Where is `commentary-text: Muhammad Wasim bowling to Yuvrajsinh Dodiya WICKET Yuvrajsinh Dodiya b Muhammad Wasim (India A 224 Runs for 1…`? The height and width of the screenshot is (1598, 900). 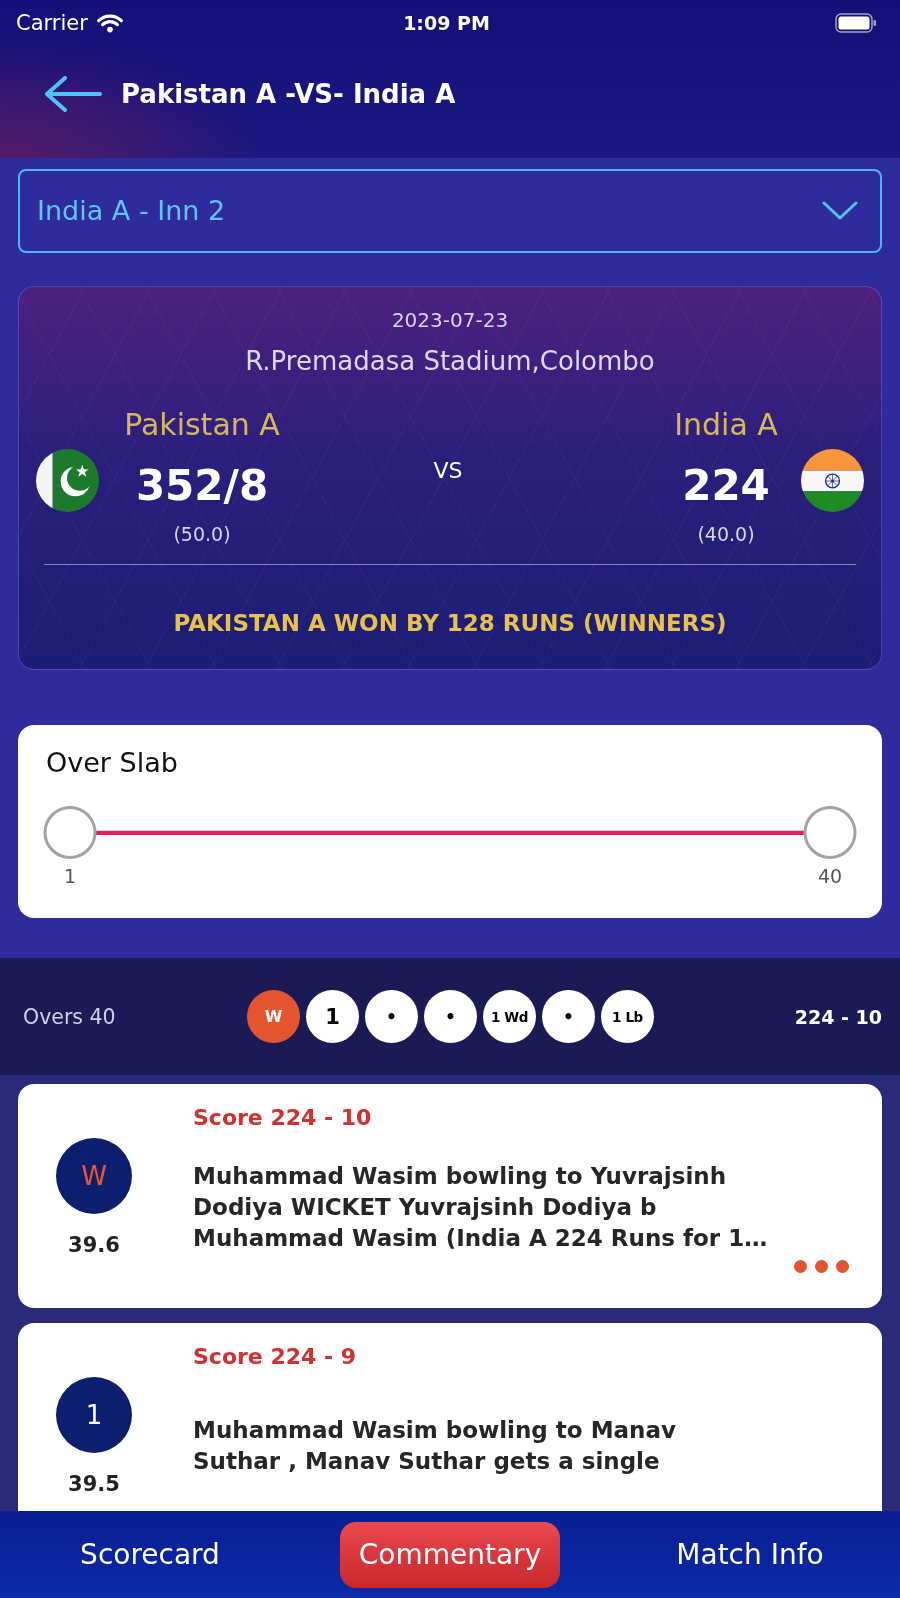 commentary-text: Muhammad Wasim bowling to Yuvrajsinh Dodiya WICKET Yuvrajsinh Dodiya b Muhammad Wasim (India A 224 Runs for 1… is located at coordinates (481, 1207).